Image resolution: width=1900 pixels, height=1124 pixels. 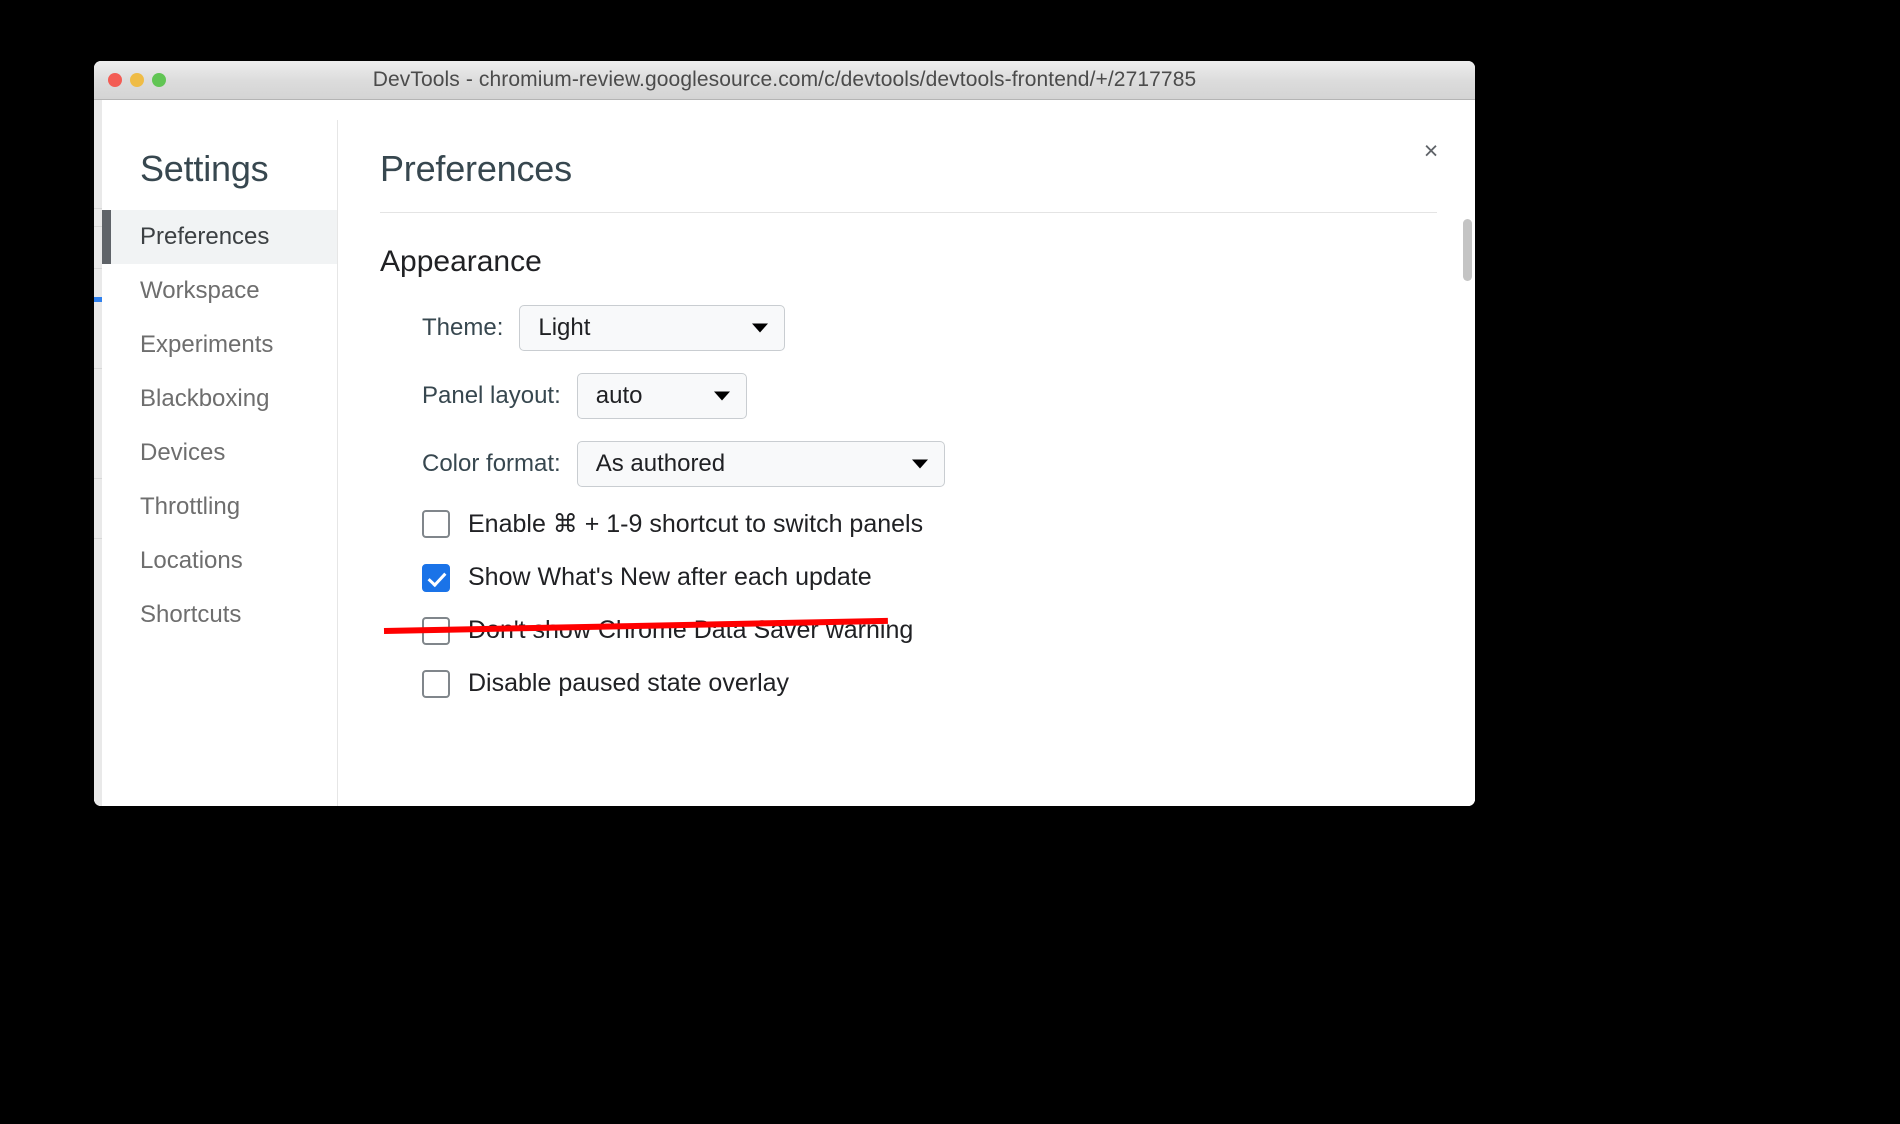 I want to click on preference-row-color-format: Color format: As authored, so click(x=908, y=464).